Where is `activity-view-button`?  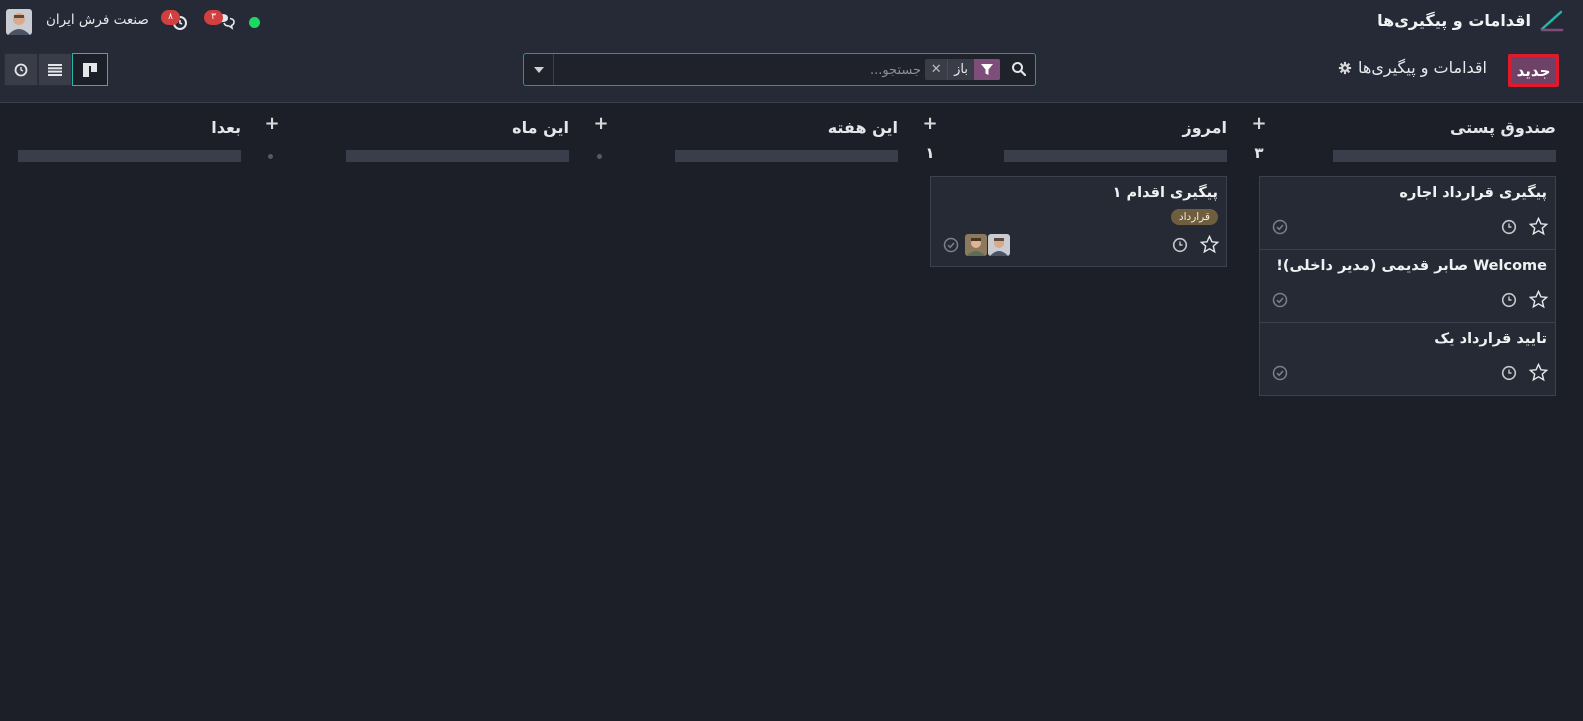 activity-view-button is located at coordinates (21, 69).